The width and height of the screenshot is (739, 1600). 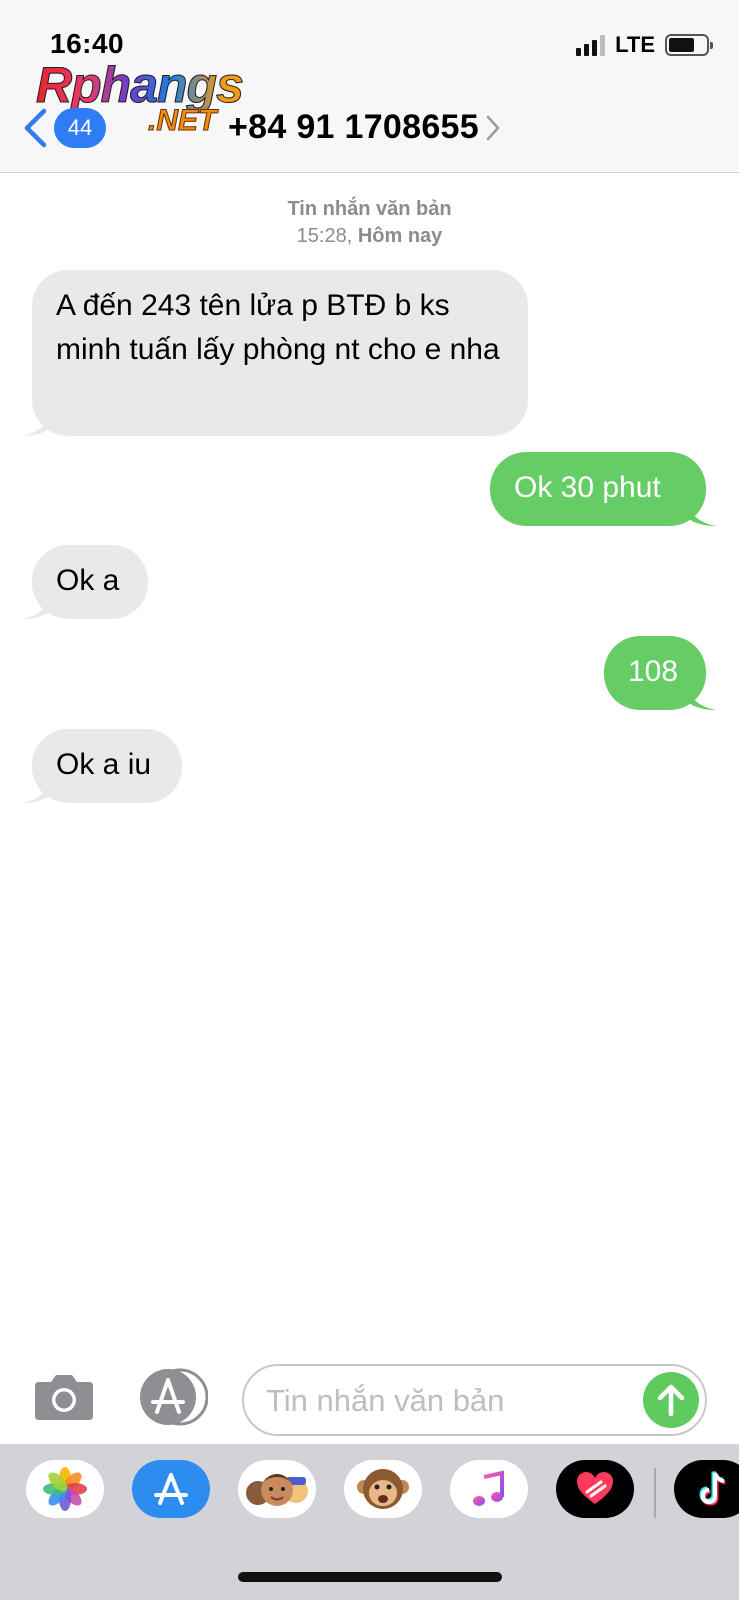 What do you see at coordinates (369, 236) in the screenshot?
I see `thread-timestamp: 15:28, Hôm nay` at bounding box center [369, 236].